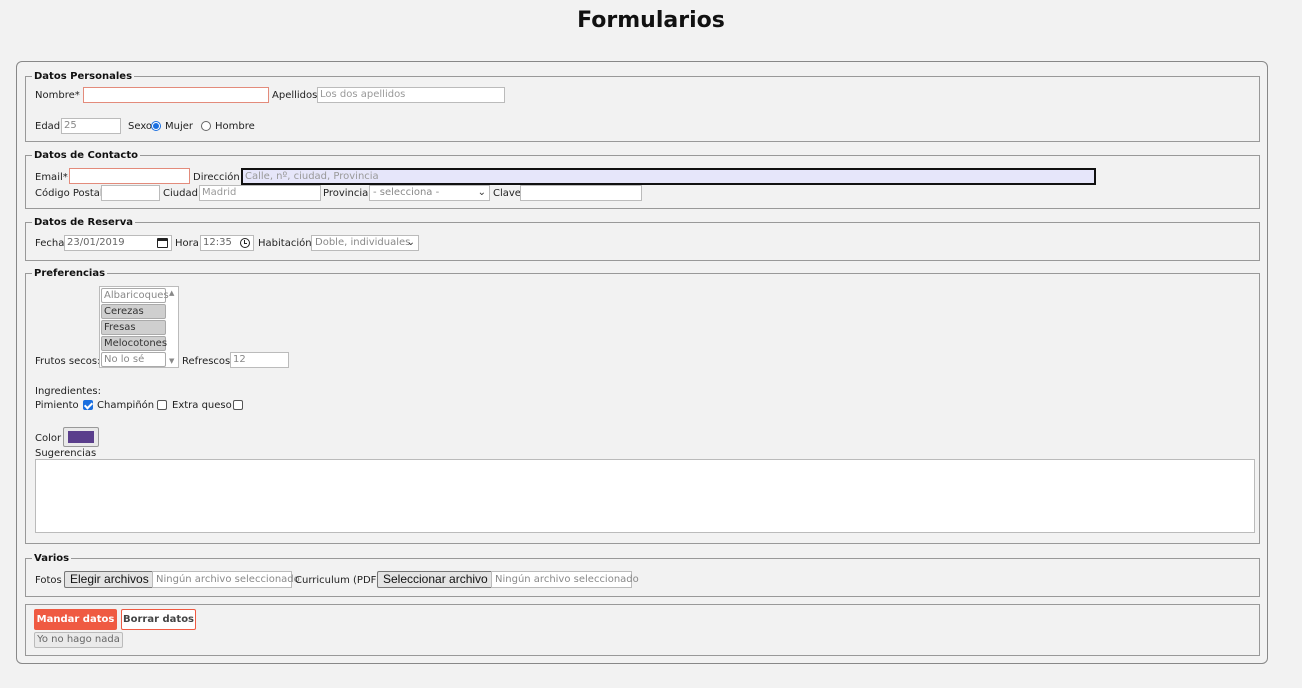 The width and height of the screenshot is (1302, 688). What do you see at coordinates (68, 361) in the screenshot?
I see `frutos-secos-label: Frutos secos:` at bounding box center [68, 361].